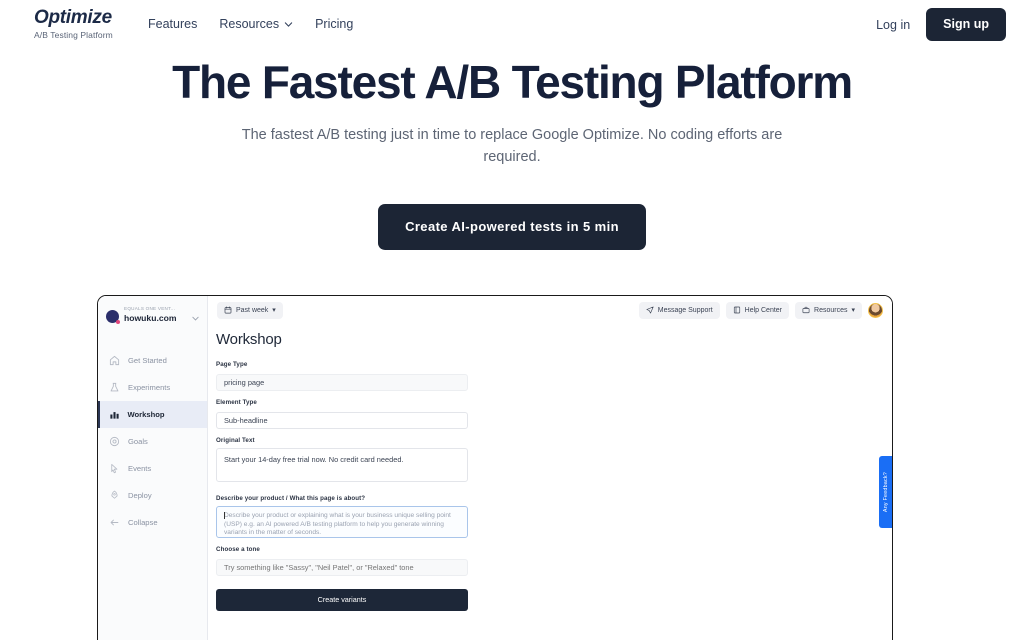  I want to click on field-page-type: Page Type, so click(342, 375).